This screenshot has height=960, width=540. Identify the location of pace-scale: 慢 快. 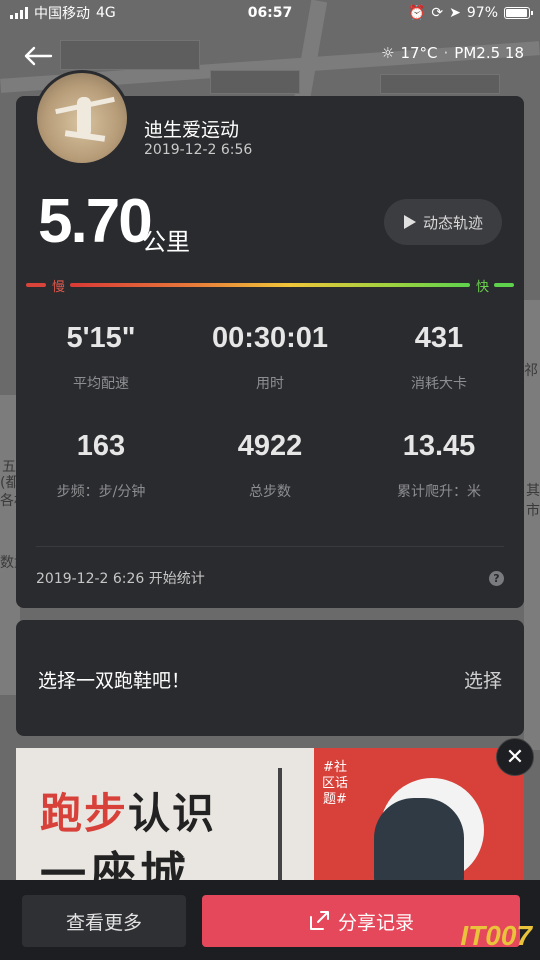
(270, 285).